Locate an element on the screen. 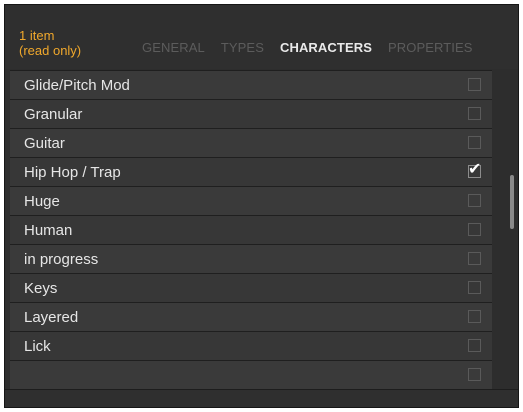  list-item-label: Human is located at coordinates (48, 230).